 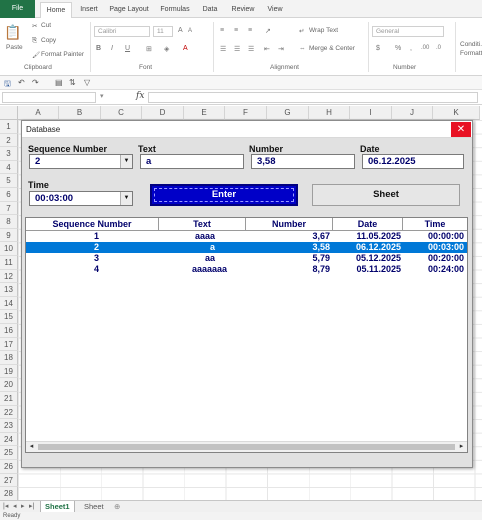 I want to click on list-row-selected: 2 a 3,58 06.12.2025 00:03:00, so click(x=246, y=247).